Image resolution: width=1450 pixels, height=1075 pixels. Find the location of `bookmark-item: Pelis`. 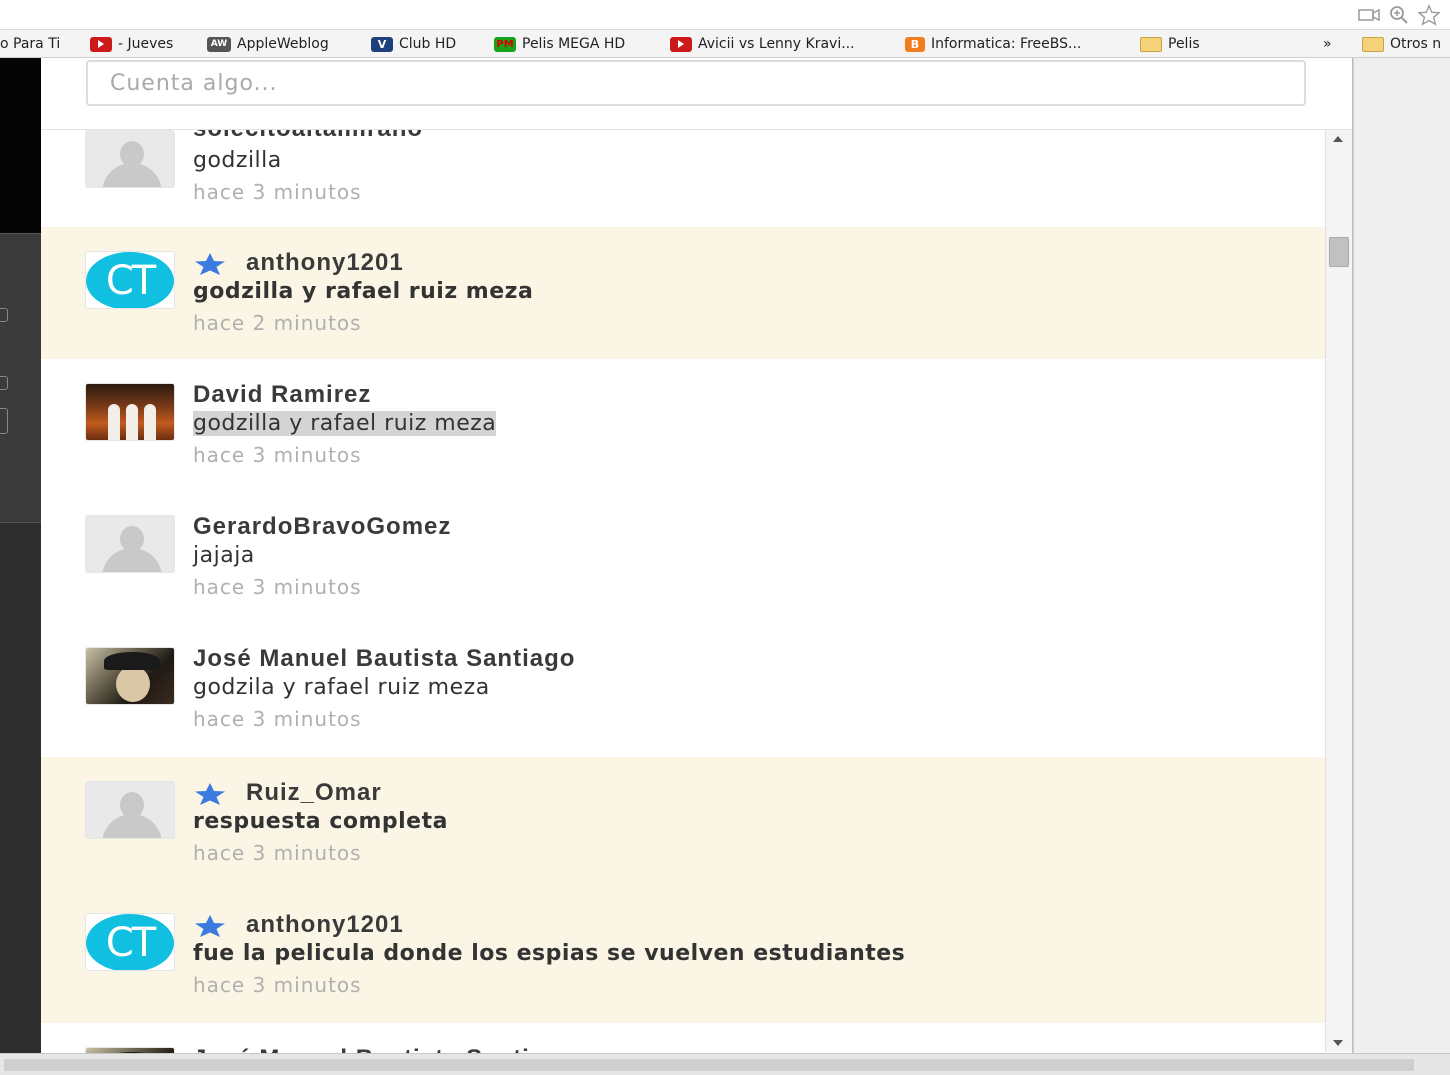

bookmark-item: Pelis is located at coordinates (1170, 44).